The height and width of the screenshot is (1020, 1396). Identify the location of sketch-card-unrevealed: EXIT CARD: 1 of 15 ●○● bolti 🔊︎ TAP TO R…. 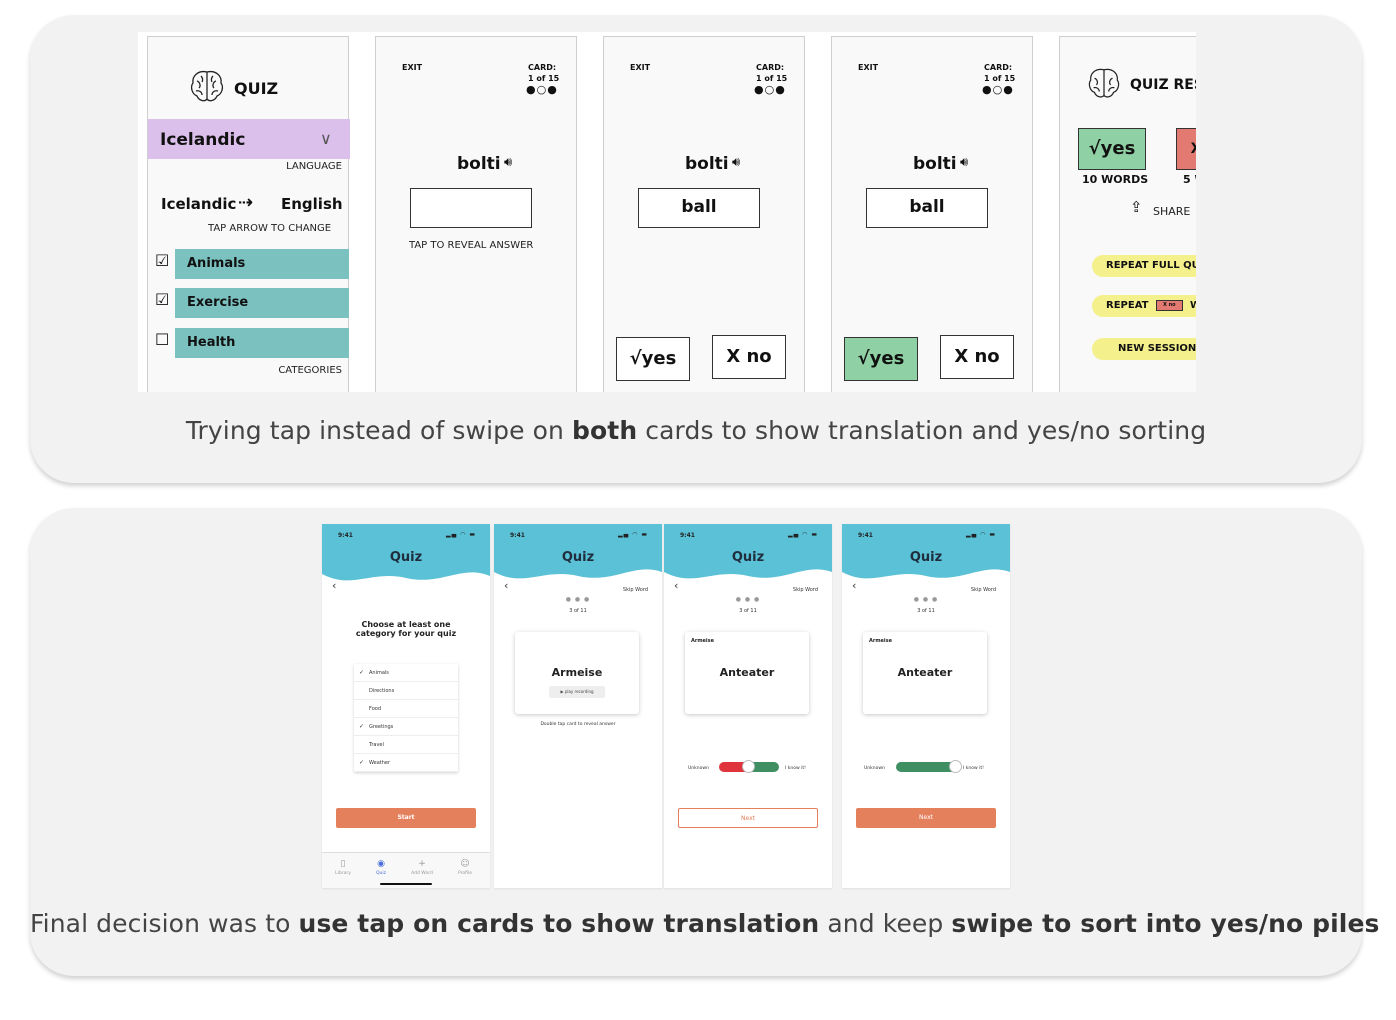
(476, 214).